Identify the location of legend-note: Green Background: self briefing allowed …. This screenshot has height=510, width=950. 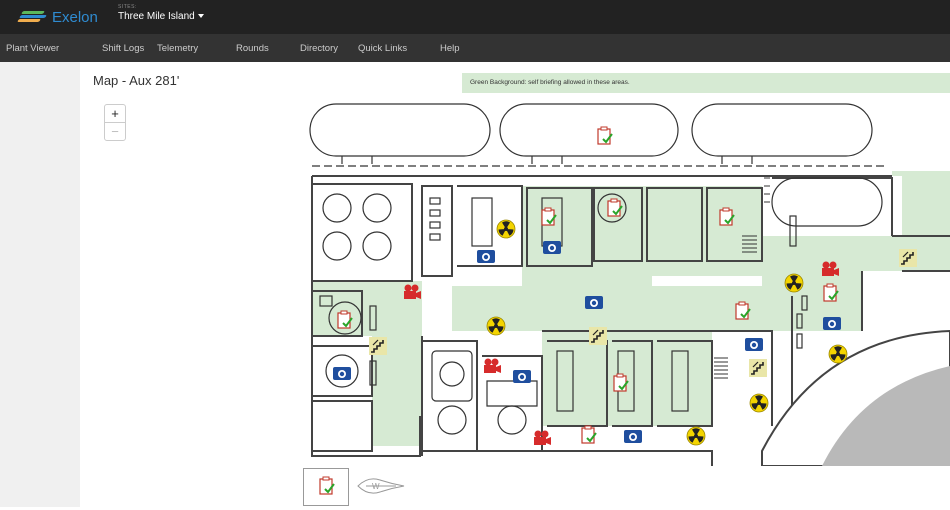
(706, 83).